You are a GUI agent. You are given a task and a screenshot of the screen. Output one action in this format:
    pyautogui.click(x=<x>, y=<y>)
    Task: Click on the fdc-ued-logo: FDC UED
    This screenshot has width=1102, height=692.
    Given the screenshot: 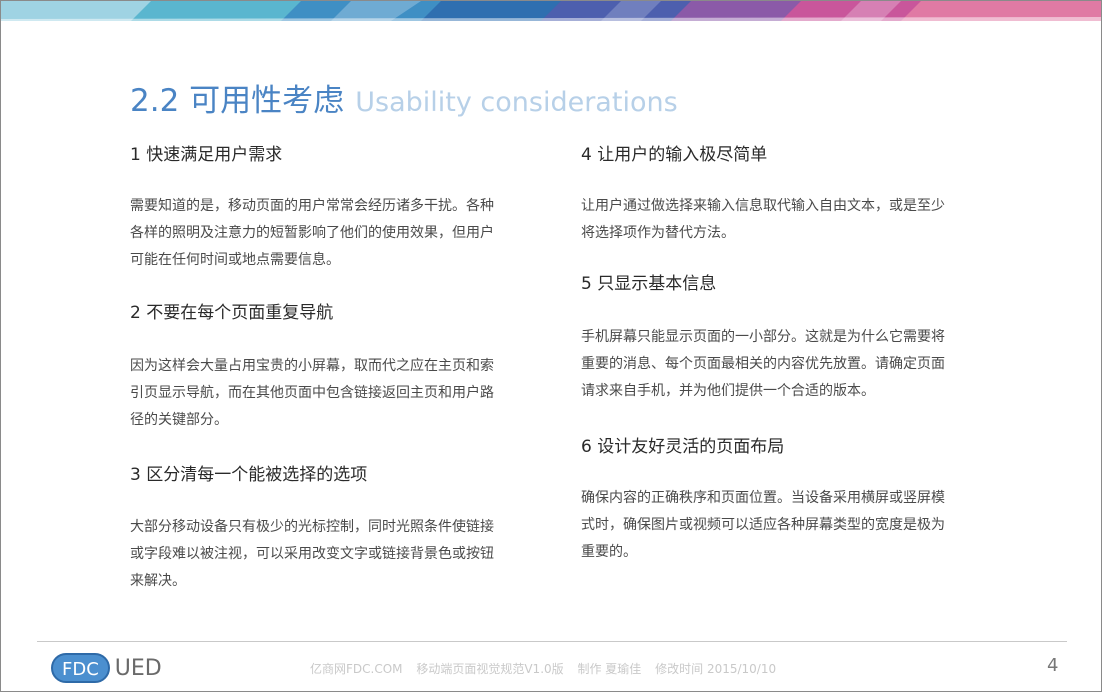 What is the action you would take?
    pyautogui.click(x=106, y=668)
    